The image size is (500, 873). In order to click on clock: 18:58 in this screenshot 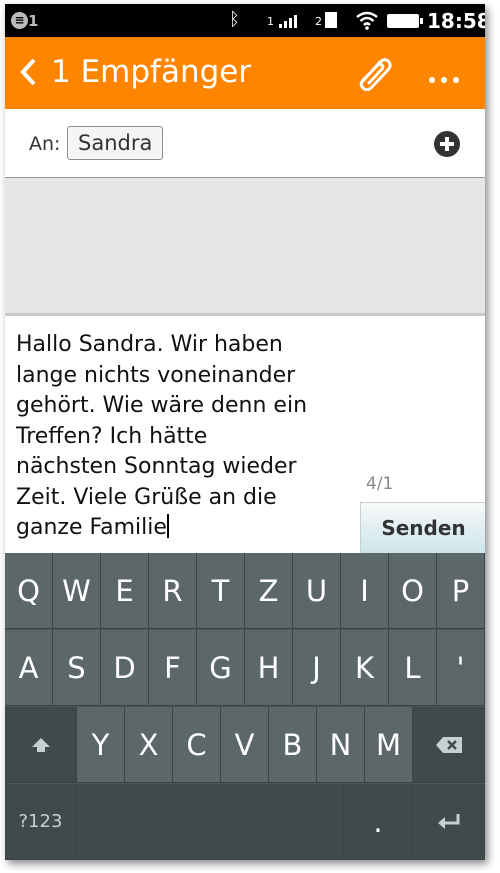, I will do `click(456, 21)`.